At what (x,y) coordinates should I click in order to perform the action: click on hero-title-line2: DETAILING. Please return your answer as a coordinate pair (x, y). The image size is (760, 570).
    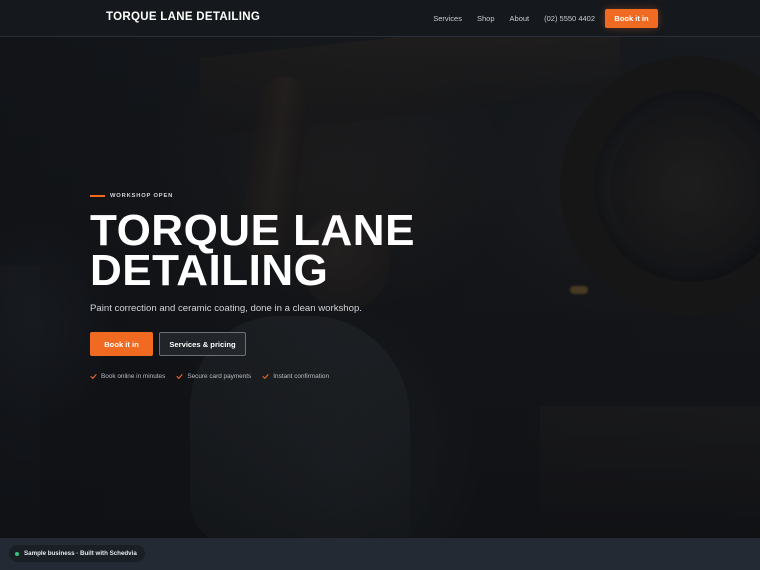
    Looking at the image, I should click on (209, 270).